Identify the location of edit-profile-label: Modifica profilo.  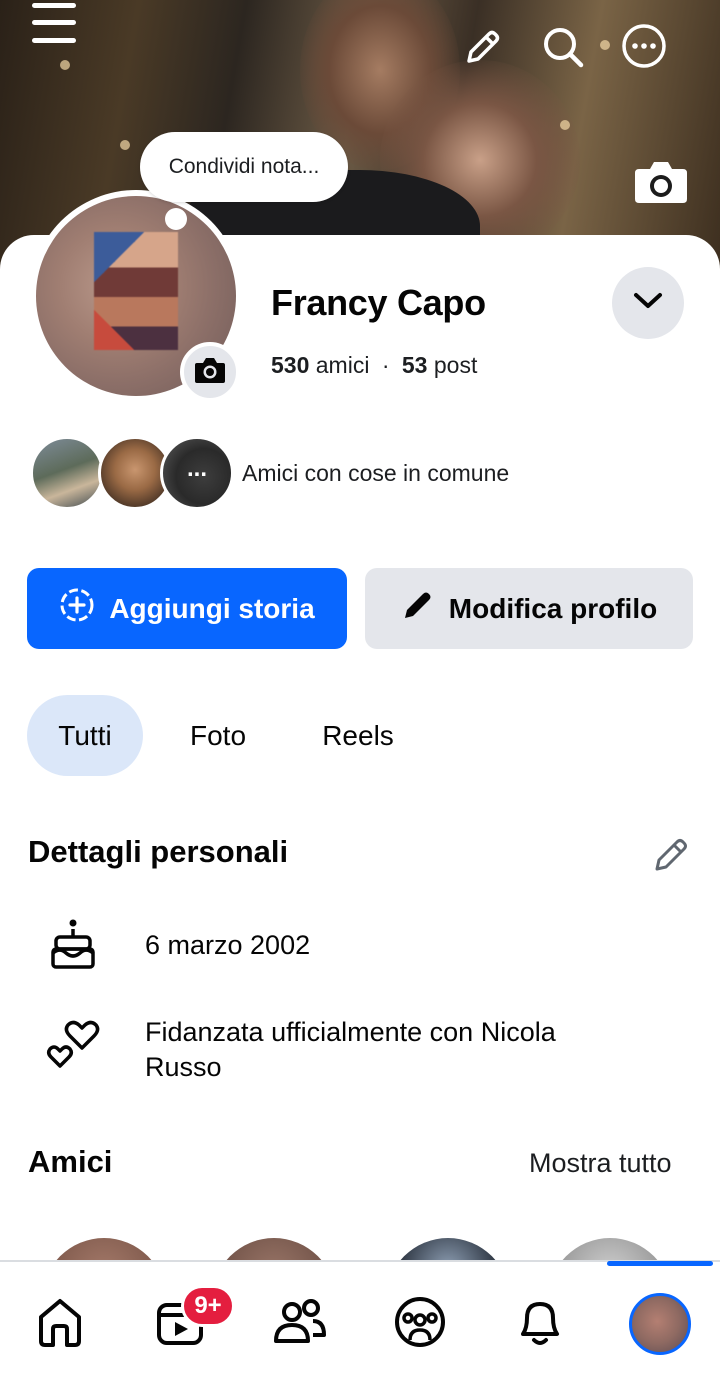
(553, 608).